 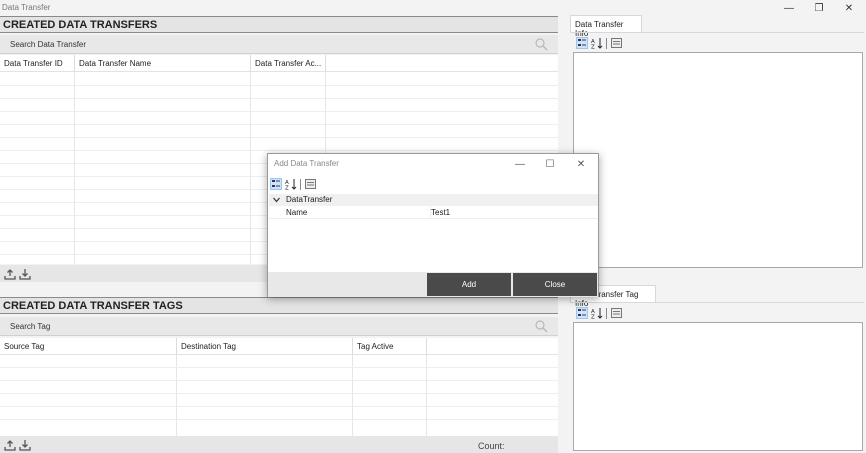 What do you see at coordinates (309, 199) in the screenshot?
I see `property-group-label: DataTransfer` at bounding box center [309, 199].